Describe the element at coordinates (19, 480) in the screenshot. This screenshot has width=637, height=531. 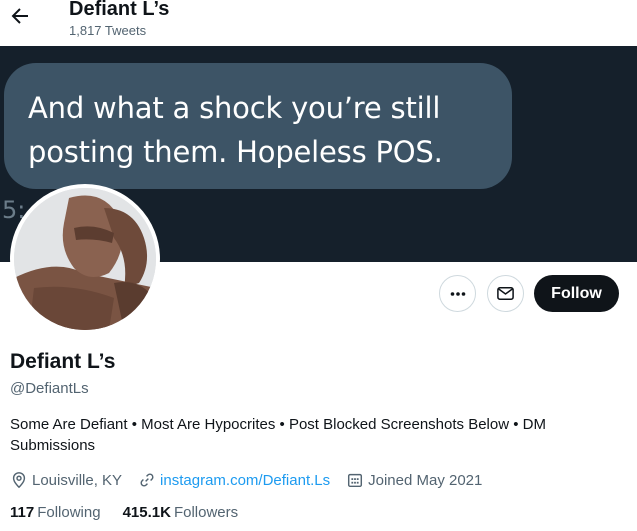
I see `location-pin-icon` at that location.